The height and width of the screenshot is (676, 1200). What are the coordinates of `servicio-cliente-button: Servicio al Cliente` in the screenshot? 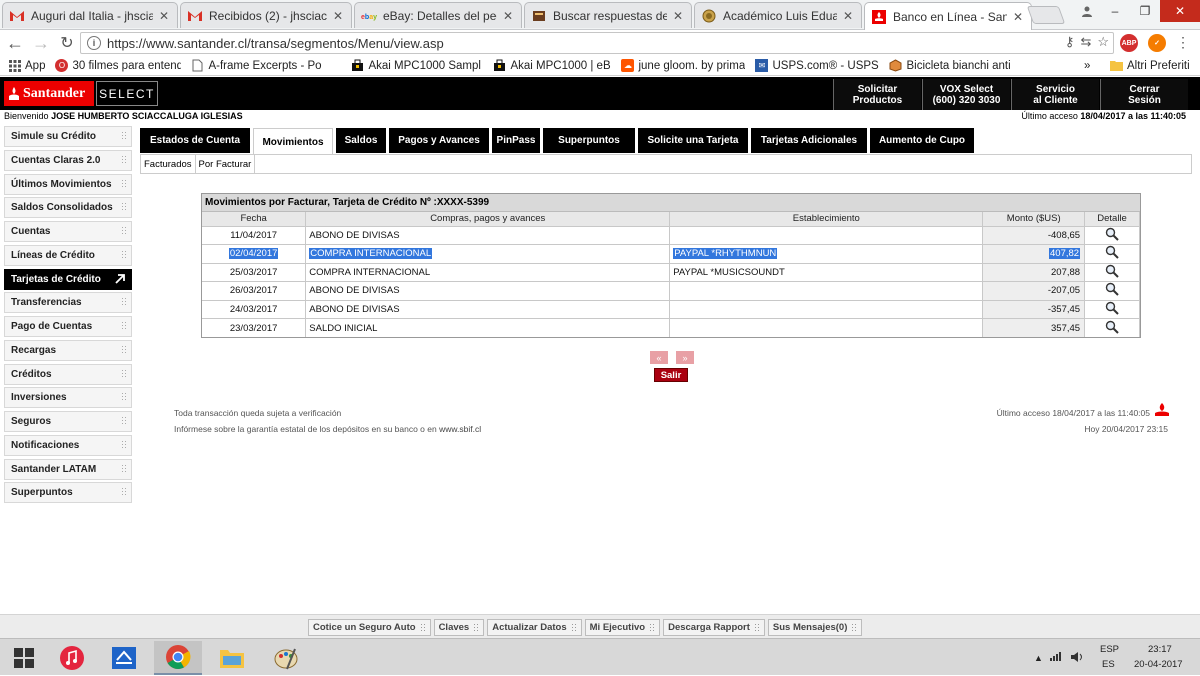 It's located at (1055, 94).